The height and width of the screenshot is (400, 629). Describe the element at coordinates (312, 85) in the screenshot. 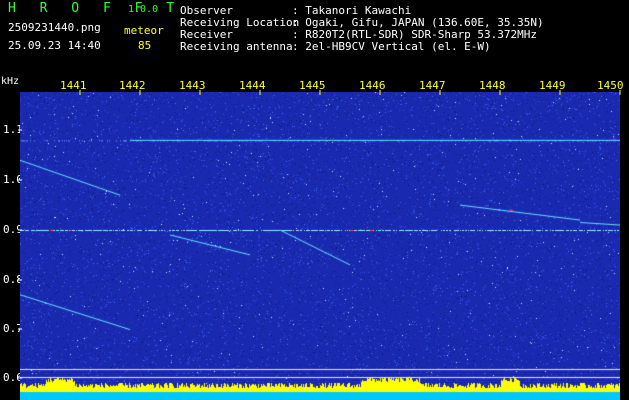

I see `time-tick-label: 1445` at that location.